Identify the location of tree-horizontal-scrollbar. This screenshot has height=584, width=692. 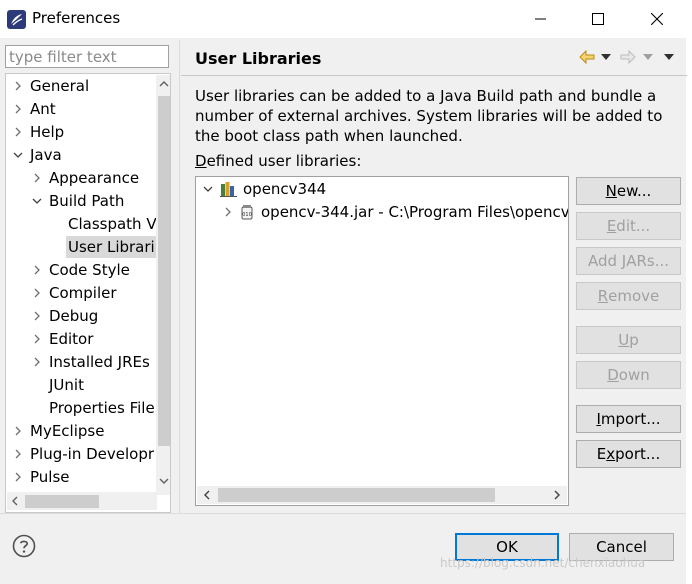
(82, 501).